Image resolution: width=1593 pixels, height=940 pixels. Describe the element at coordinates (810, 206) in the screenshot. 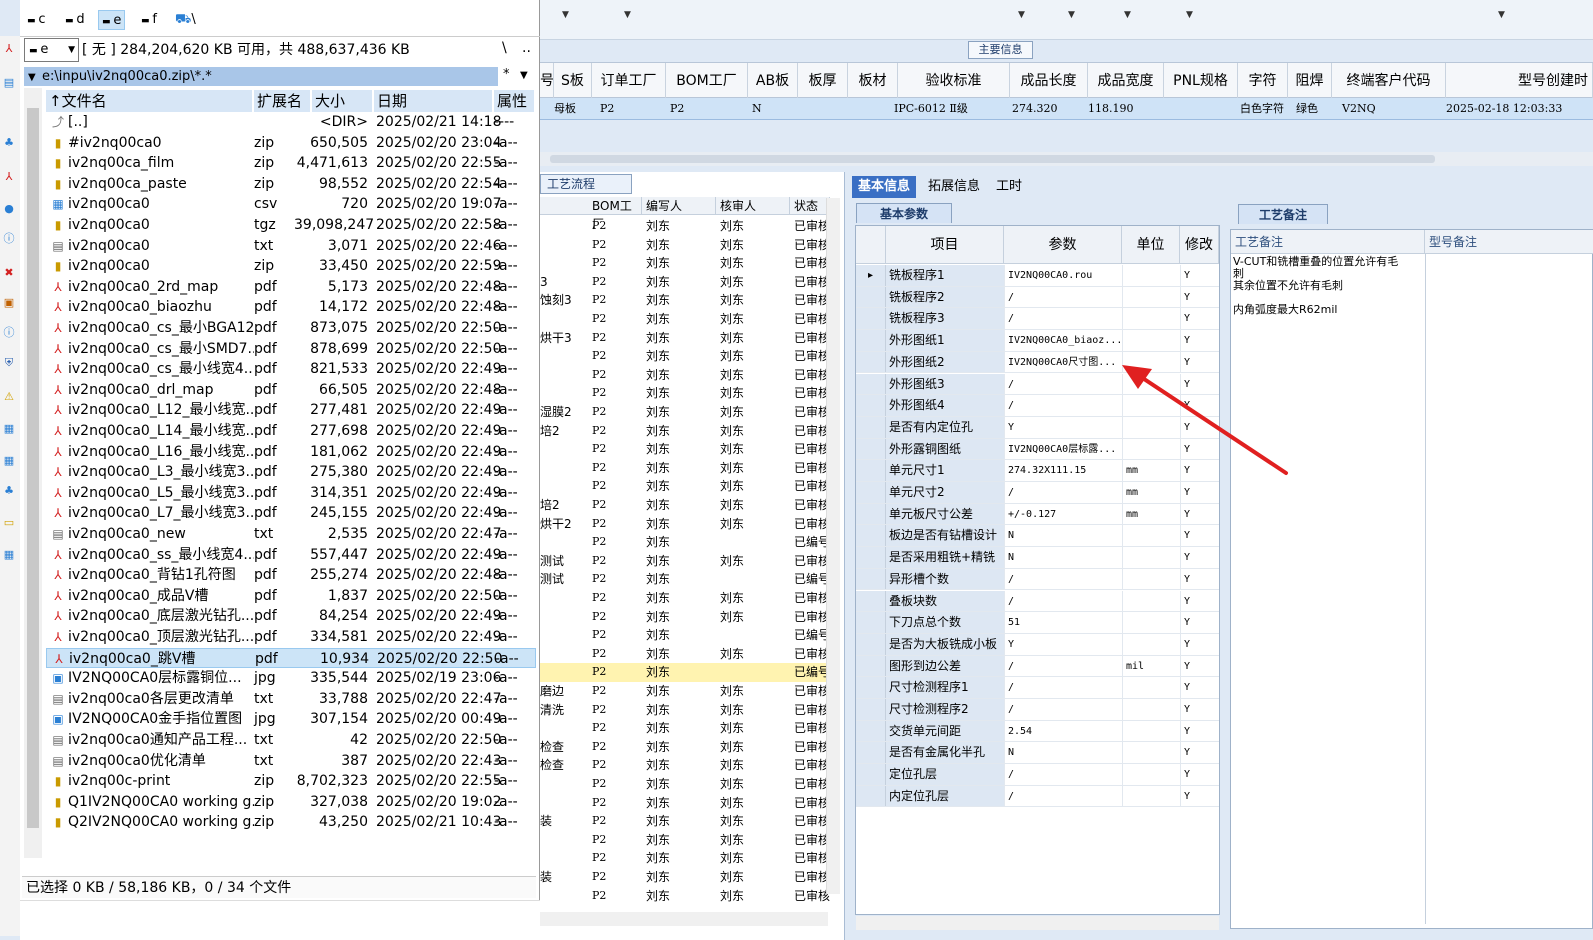

I see `col-header: 状态` at that location.